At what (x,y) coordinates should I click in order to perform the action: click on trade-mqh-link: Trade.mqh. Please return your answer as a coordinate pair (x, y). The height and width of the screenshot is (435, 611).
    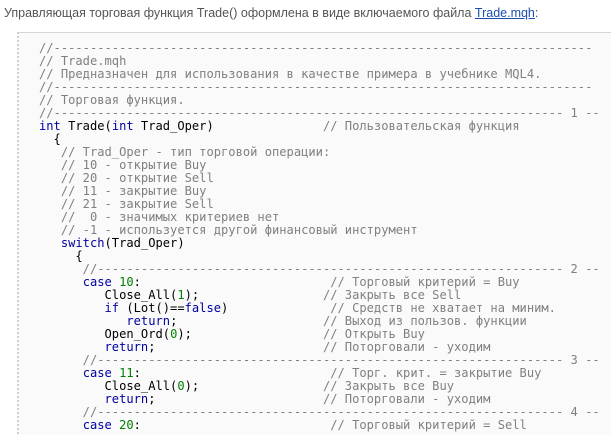
    Looking at the image, I should click on (505, 13).